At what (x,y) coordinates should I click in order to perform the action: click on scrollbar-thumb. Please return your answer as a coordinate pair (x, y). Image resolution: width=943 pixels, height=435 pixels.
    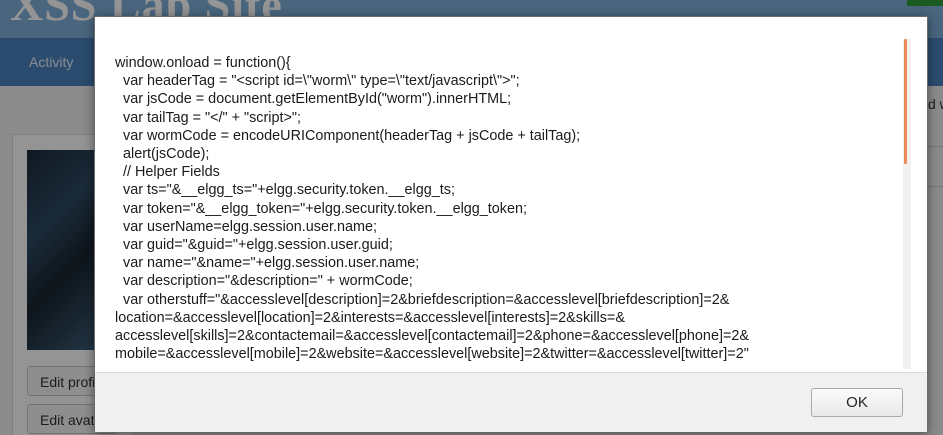
    Looking at the image, I should click on (905, 101).